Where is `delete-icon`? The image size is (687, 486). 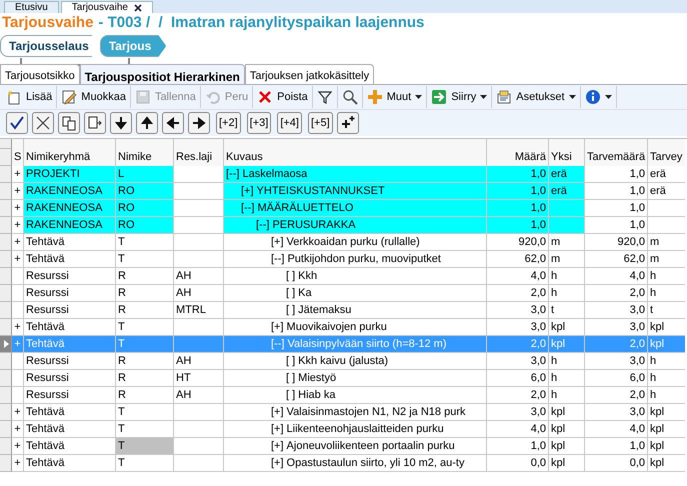
delete-icon is located at coordinates (265, 97).